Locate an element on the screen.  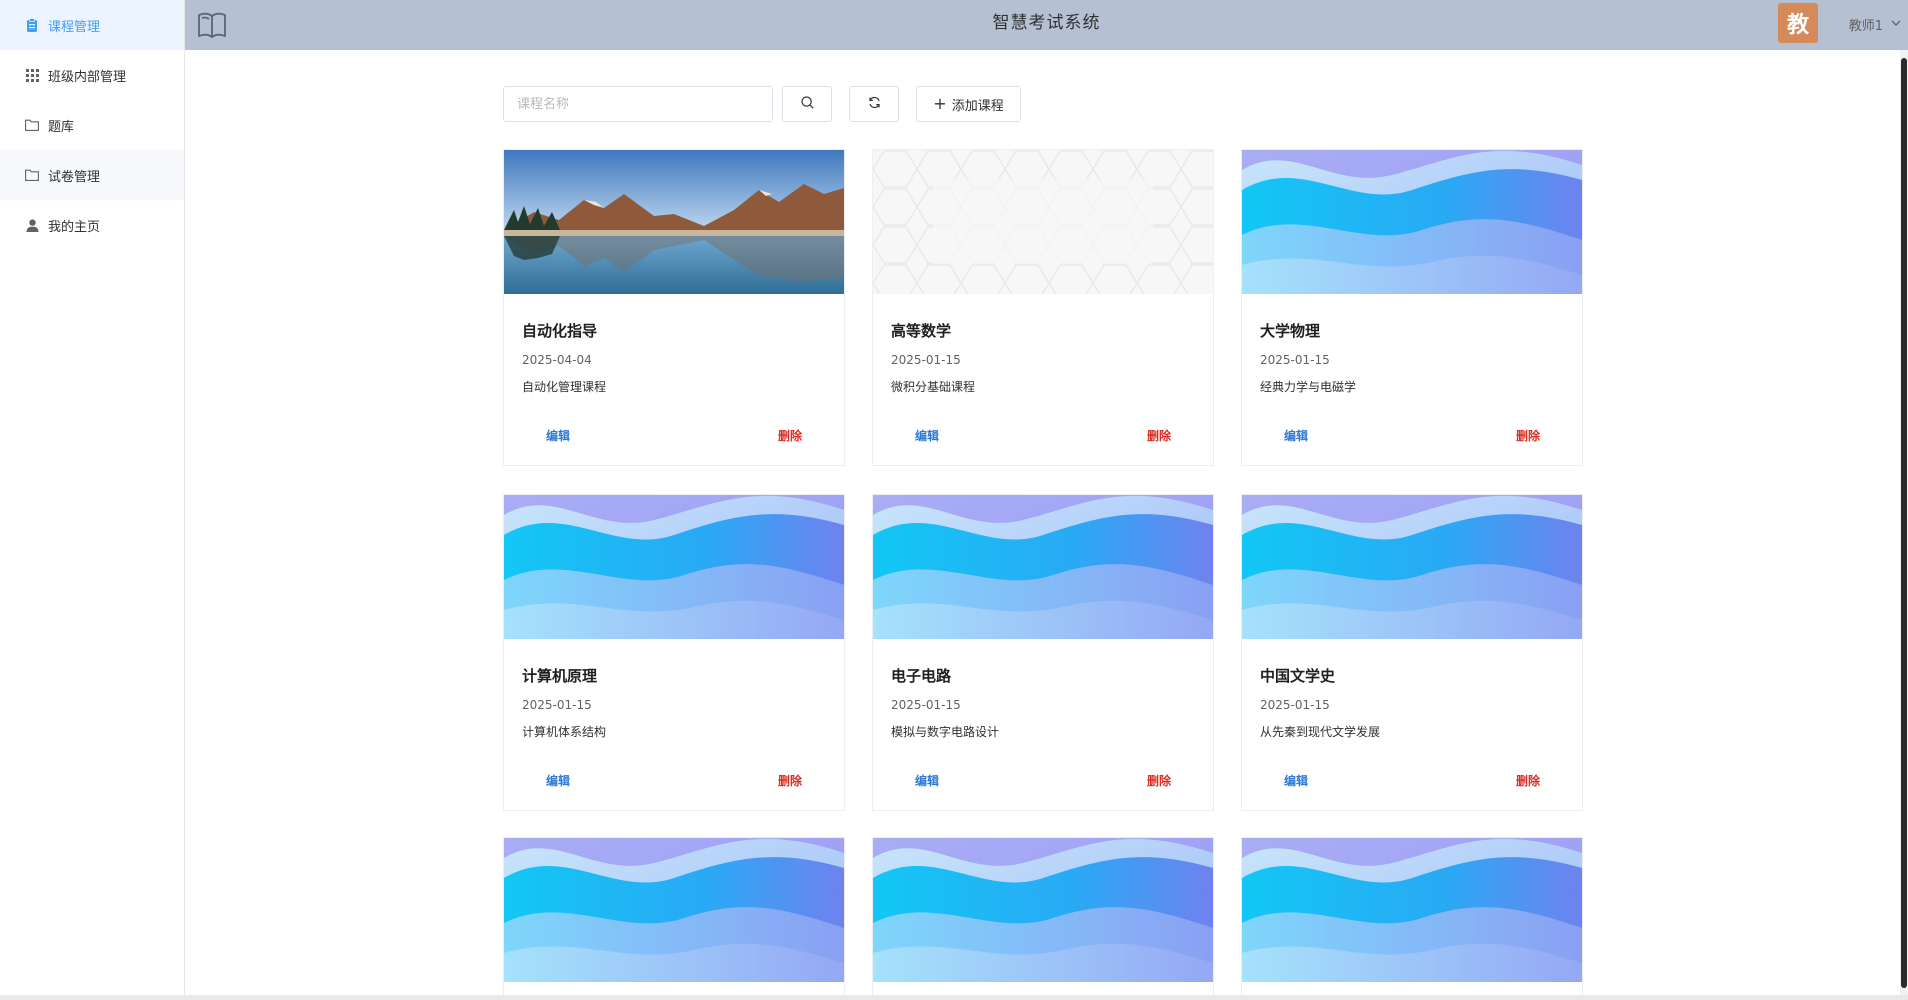
course-name-search-input is located at coordinates (638, 104).